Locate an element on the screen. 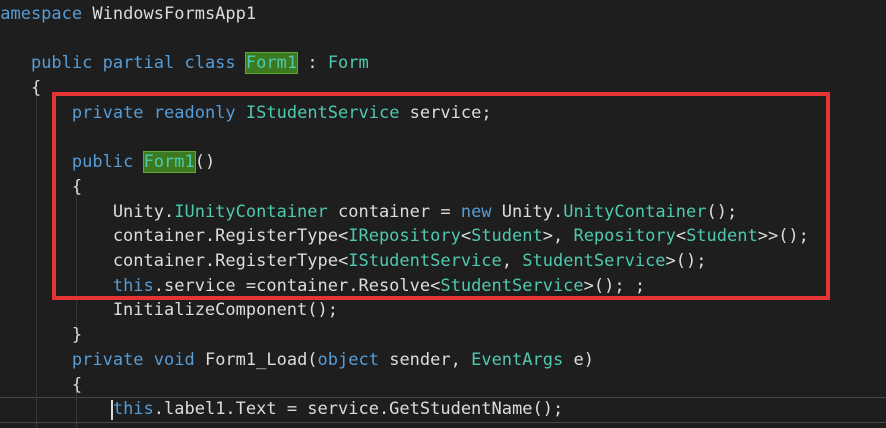 The image size is (886, 428). code-token: service; is located at coordinates (445, 112).